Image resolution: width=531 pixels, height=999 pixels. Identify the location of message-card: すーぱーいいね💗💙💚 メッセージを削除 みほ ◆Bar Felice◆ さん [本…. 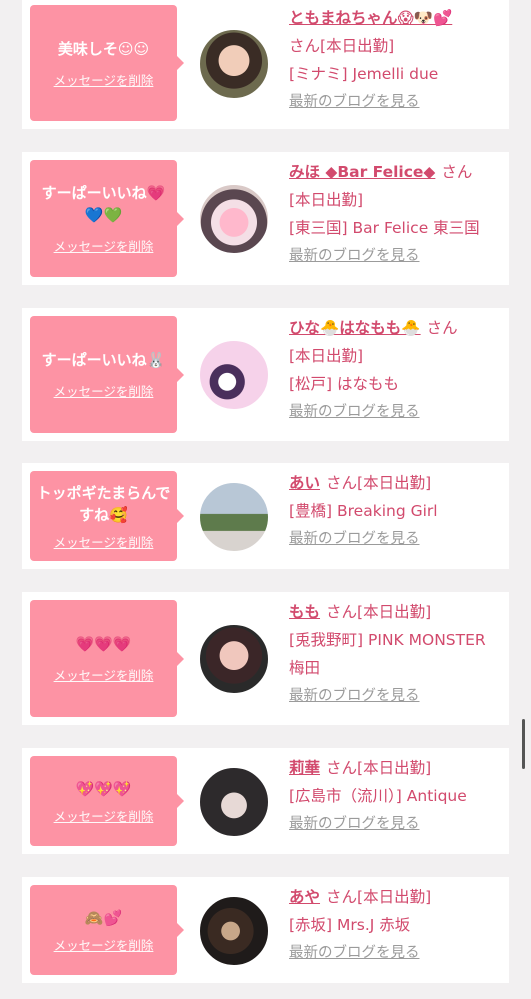
(265, 218).